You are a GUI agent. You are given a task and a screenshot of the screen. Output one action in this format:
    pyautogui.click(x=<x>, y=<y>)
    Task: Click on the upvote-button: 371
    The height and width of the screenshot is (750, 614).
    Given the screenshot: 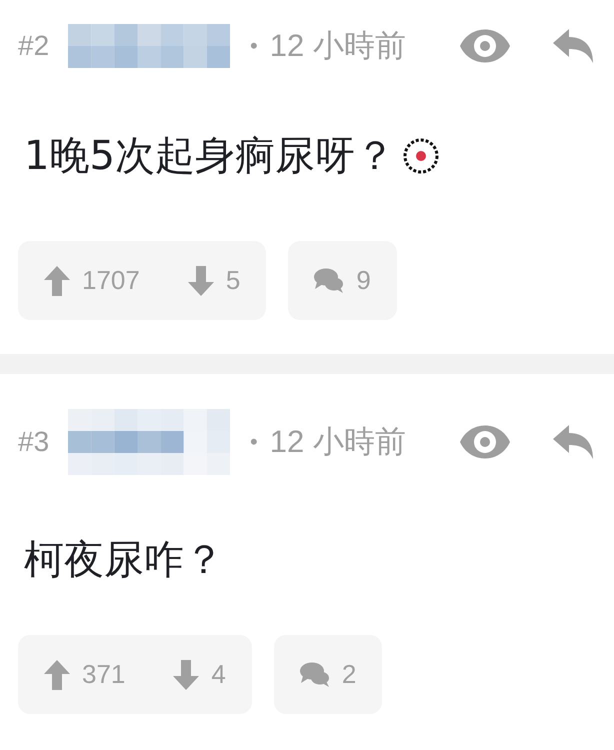 What is the action you would take?
    pyautogui.click(x=85, y=674)
    